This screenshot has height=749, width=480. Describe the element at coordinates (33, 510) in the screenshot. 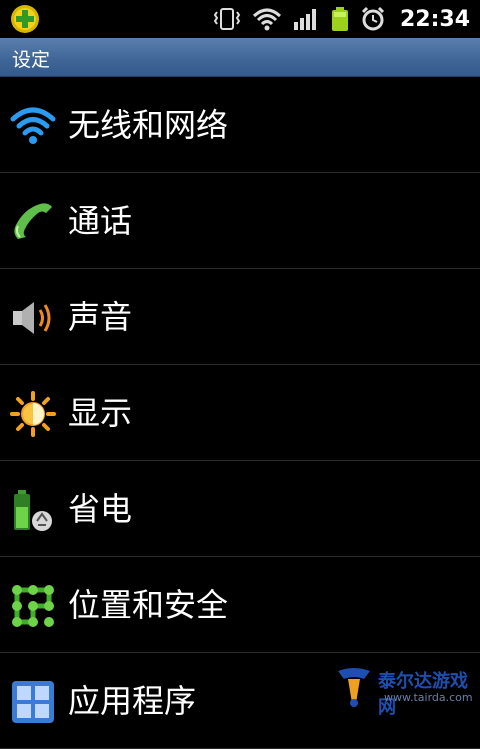

I see `battery-recycle-icon` at that location.